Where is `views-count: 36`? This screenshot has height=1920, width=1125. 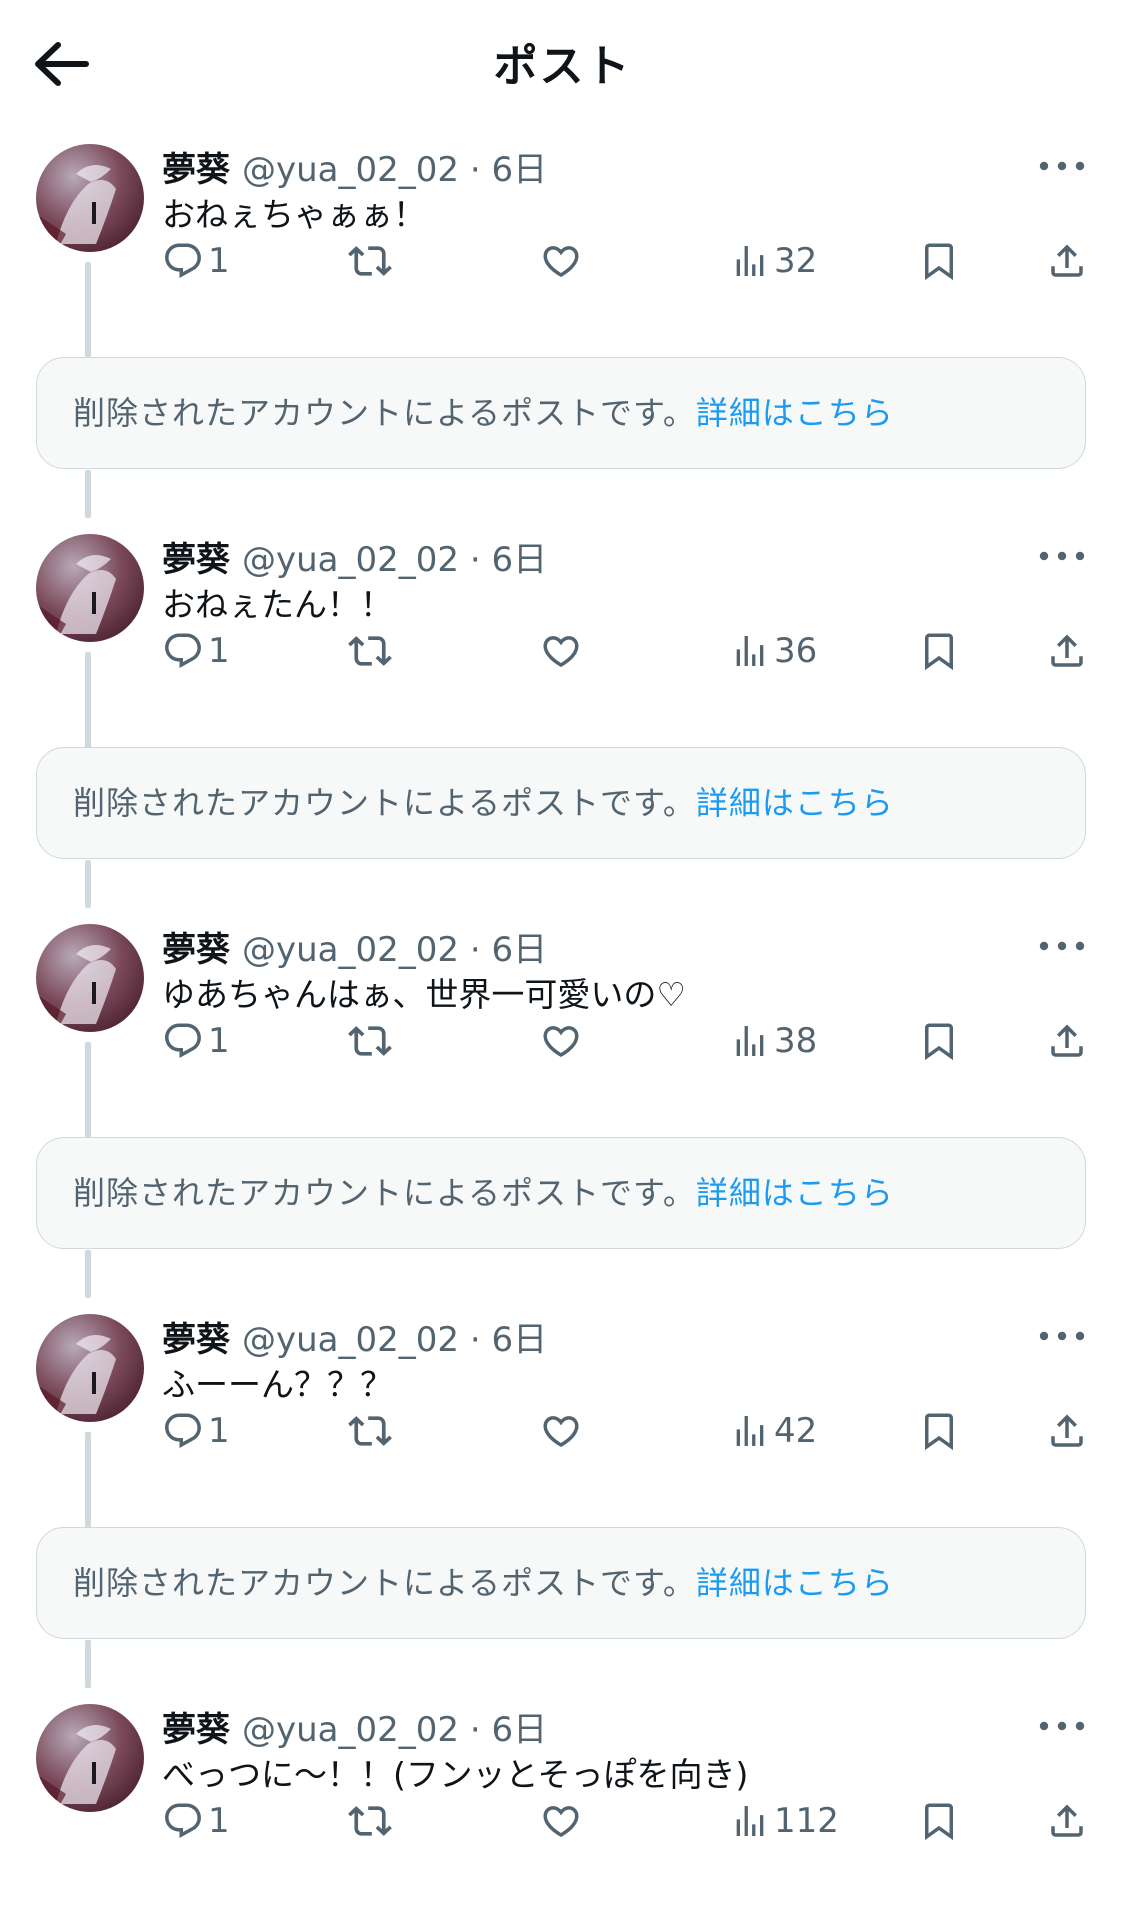
views-count: 36 is located at coordinates (796, 651).